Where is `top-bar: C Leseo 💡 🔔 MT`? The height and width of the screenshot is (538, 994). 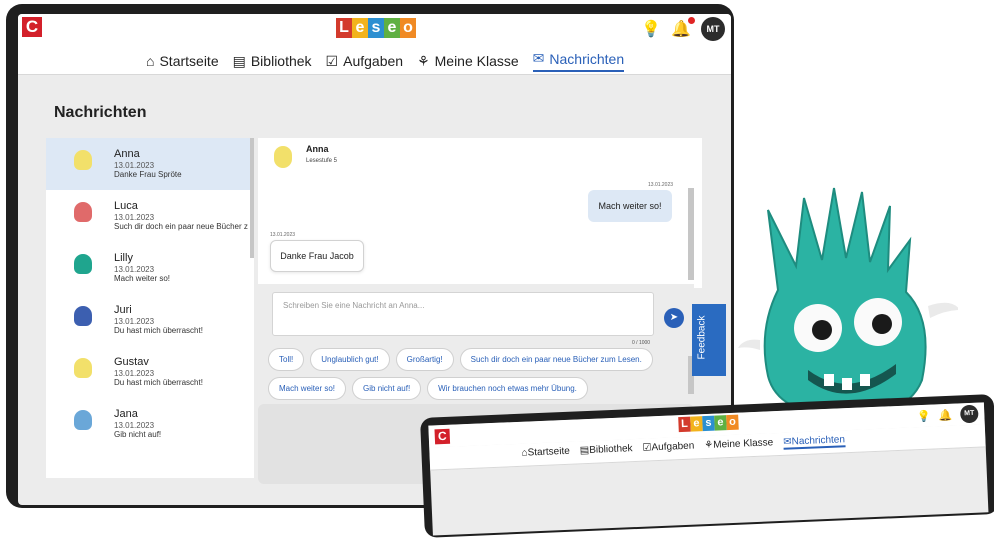
top-bar: C Leseo 💡 🔔 MT is located at coordinates (374, 29).